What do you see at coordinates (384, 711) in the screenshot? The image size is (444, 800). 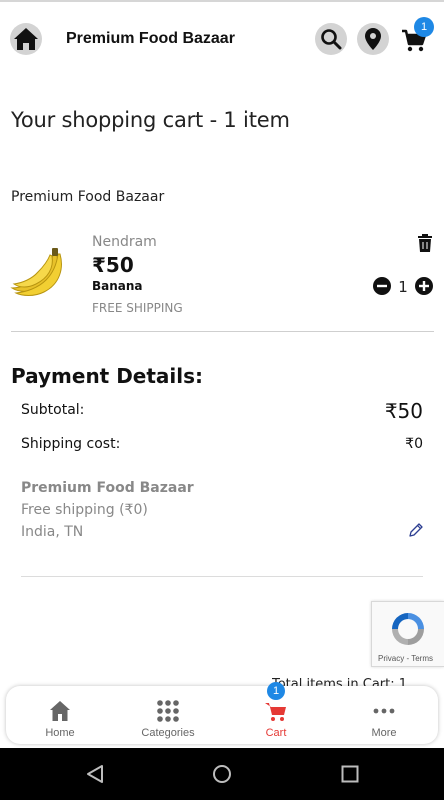 I see `more-icon` at bounding box center [384, 711].